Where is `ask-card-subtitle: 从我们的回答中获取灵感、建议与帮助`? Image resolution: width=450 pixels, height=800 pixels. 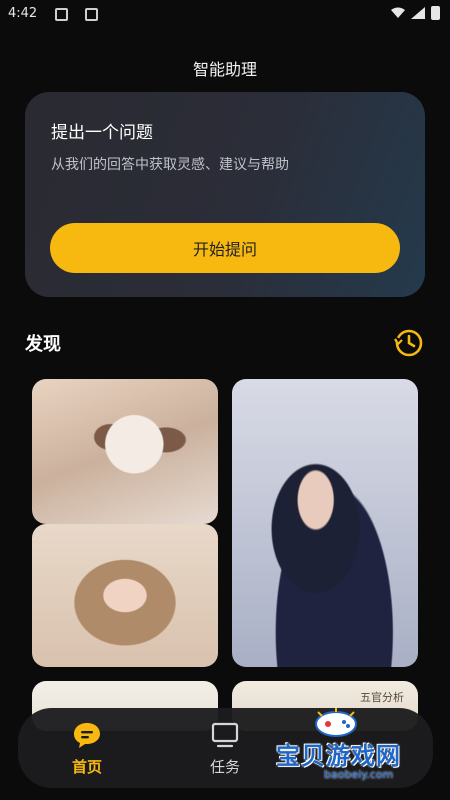
ask-card-subtitle: 从我们的回答中获取灵感、建议与帮助 is located at coordinates (170, 165).